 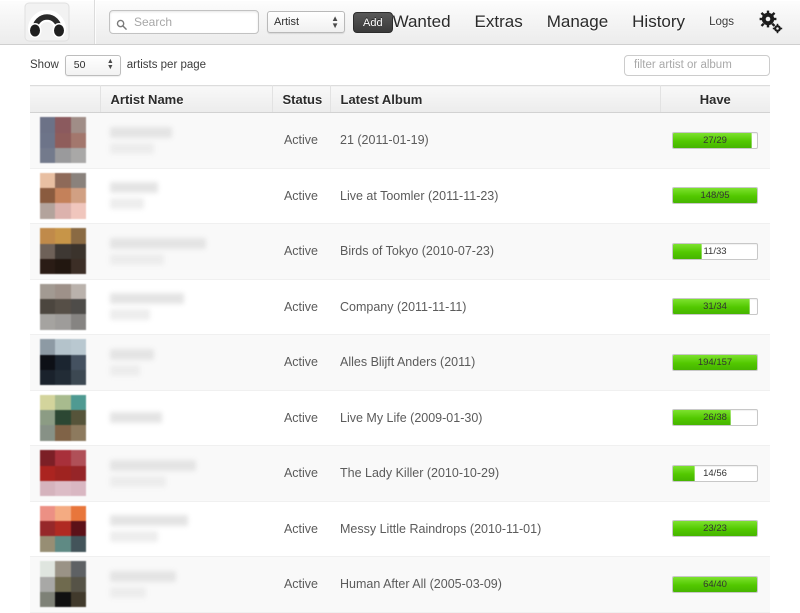 I want to click on latest-album-title: Human After All (2005-03-09), so click(x=495, y=584).